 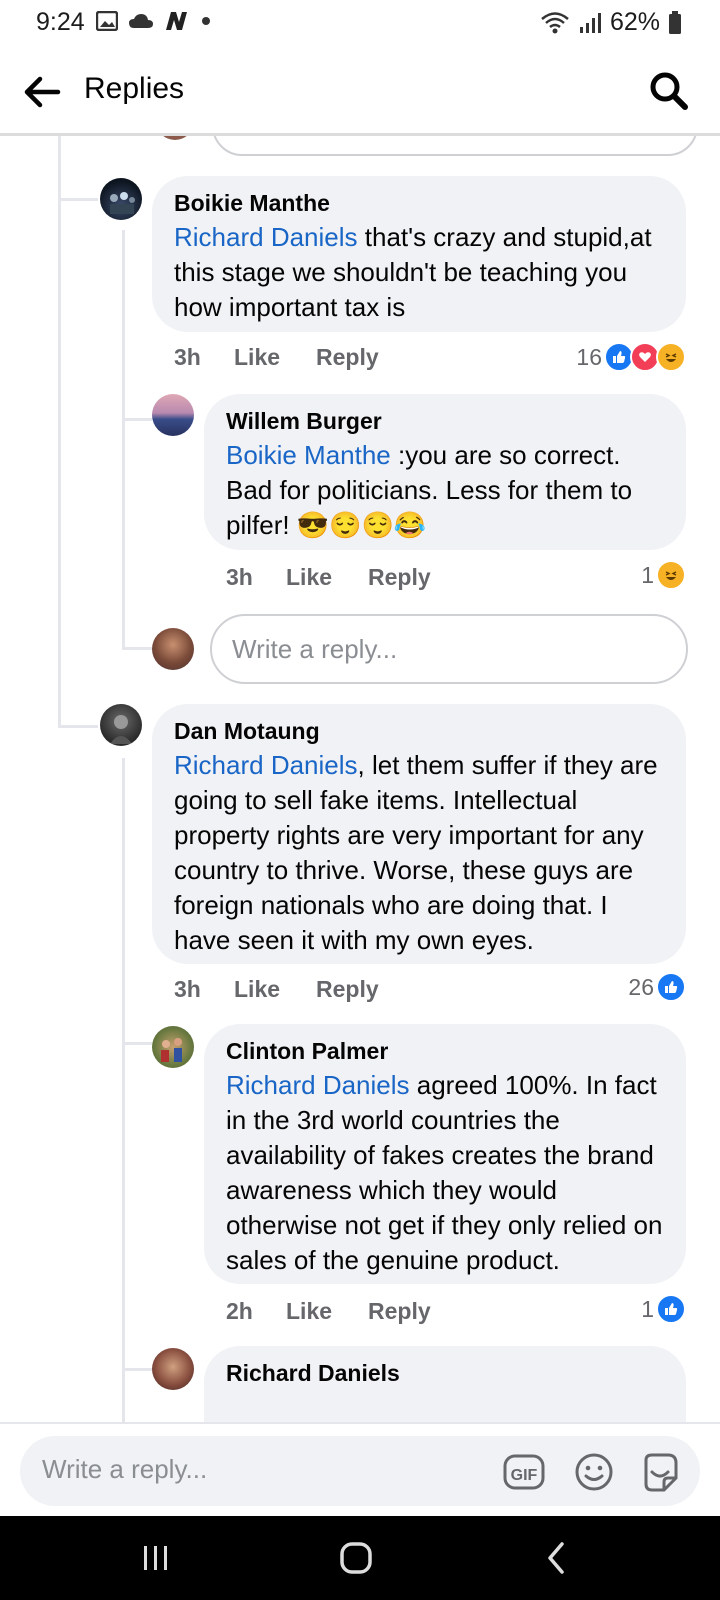 What do you see at coordinates (304, 421) in the screenshot?
I see `comment-author: Willem Burger` at bounding box center [304, 421].